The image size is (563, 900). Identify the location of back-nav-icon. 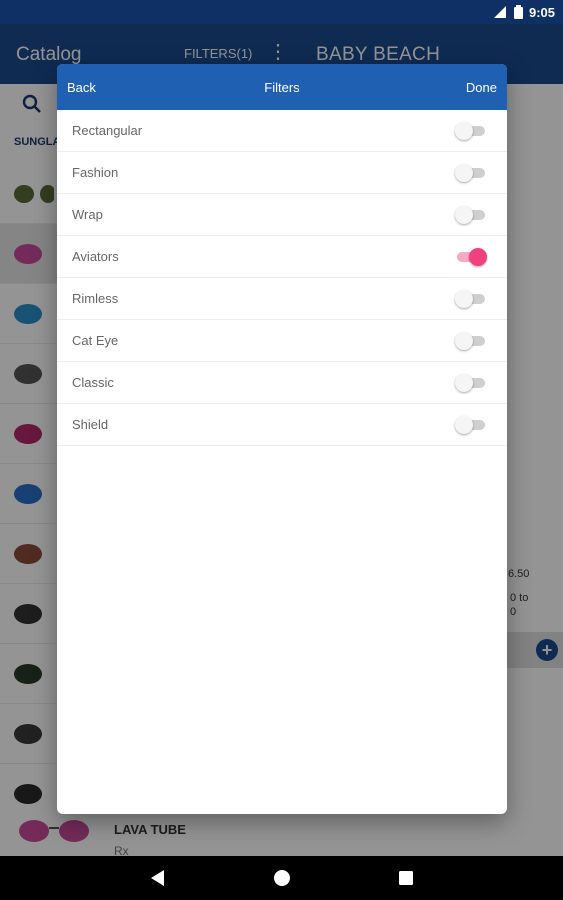
(158, 878).